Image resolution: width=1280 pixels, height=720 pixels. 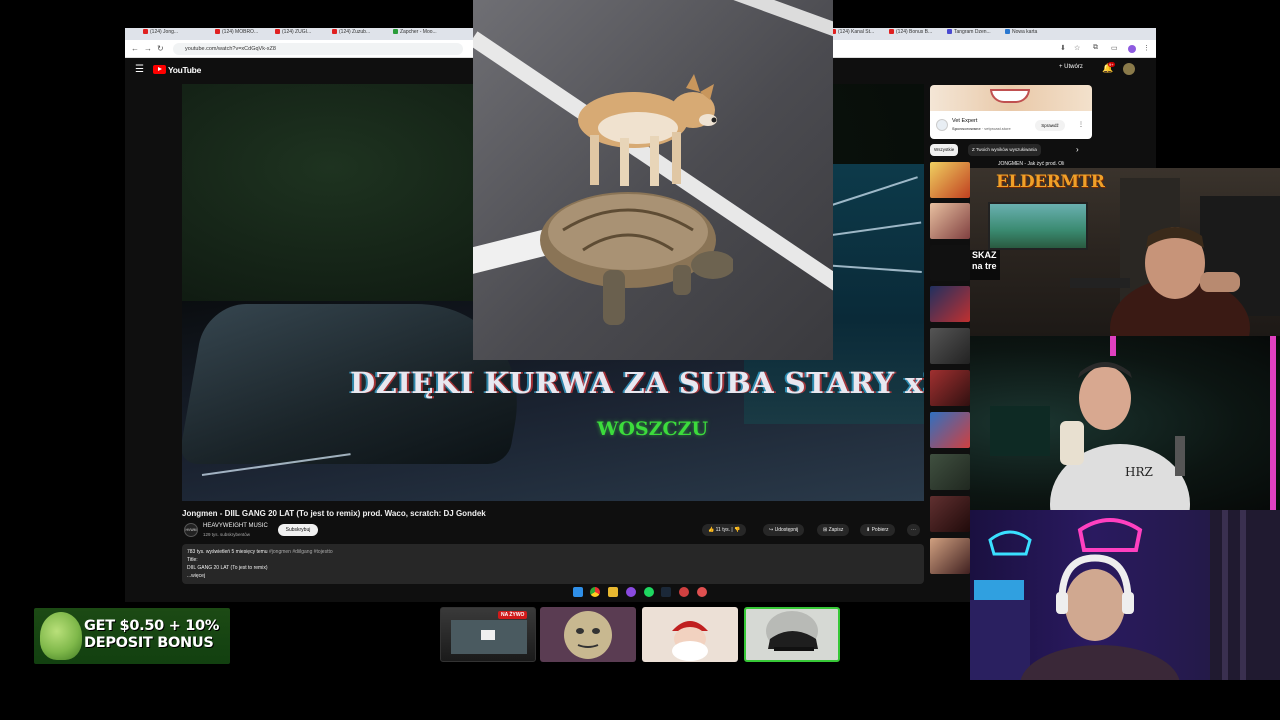 I want to click on create-button: + Utwórz, so click(x=1071, y=67).